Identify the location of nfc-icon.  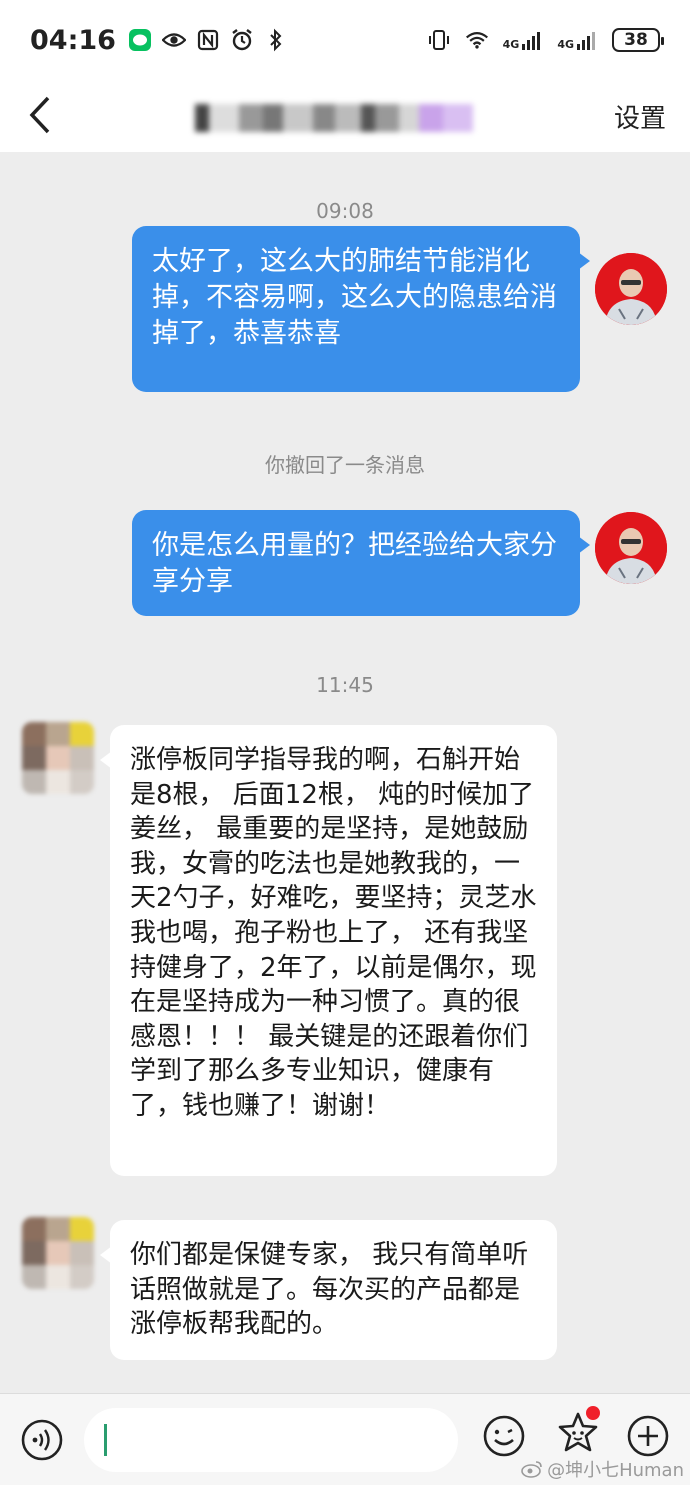
(208, 40).